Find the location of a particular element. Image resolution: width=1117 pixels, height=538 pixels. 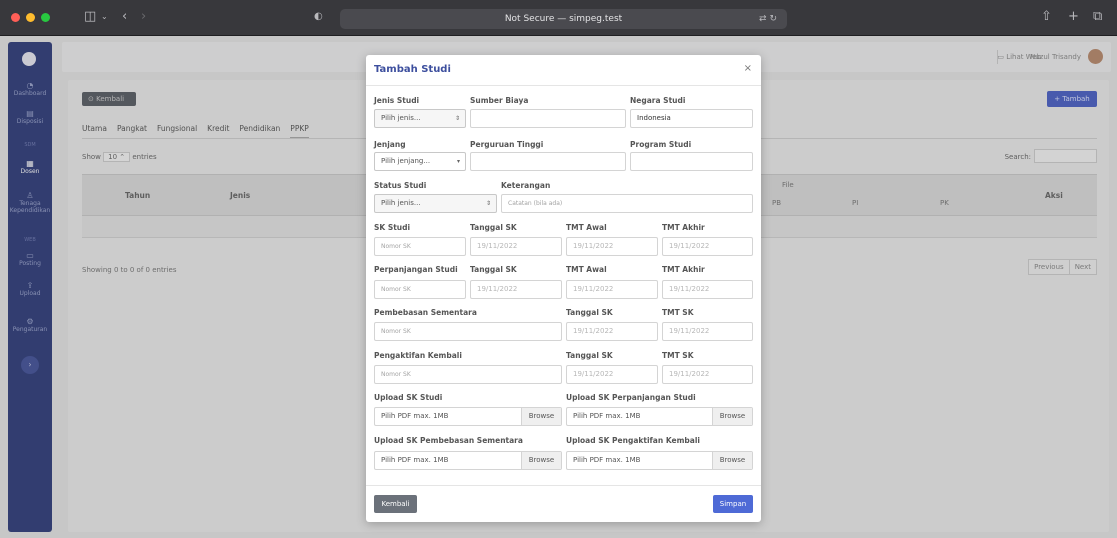

sidebar-toggle-icon: ◫ is located at coordinates (90, 17).